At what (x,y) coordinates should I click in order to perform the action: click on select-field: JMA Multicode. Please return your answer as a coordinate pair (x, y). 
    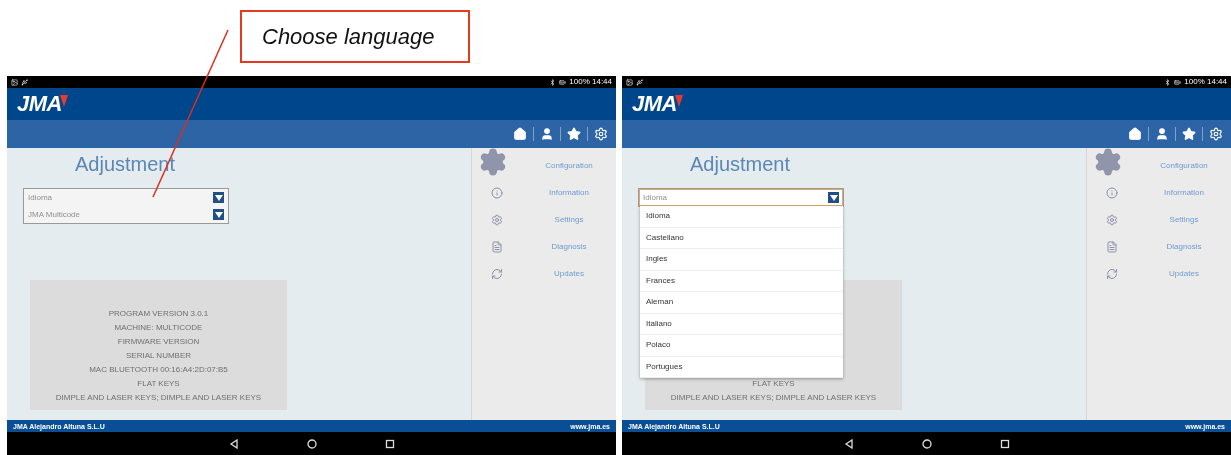
    Looking at the image, I should click on (126, 214).